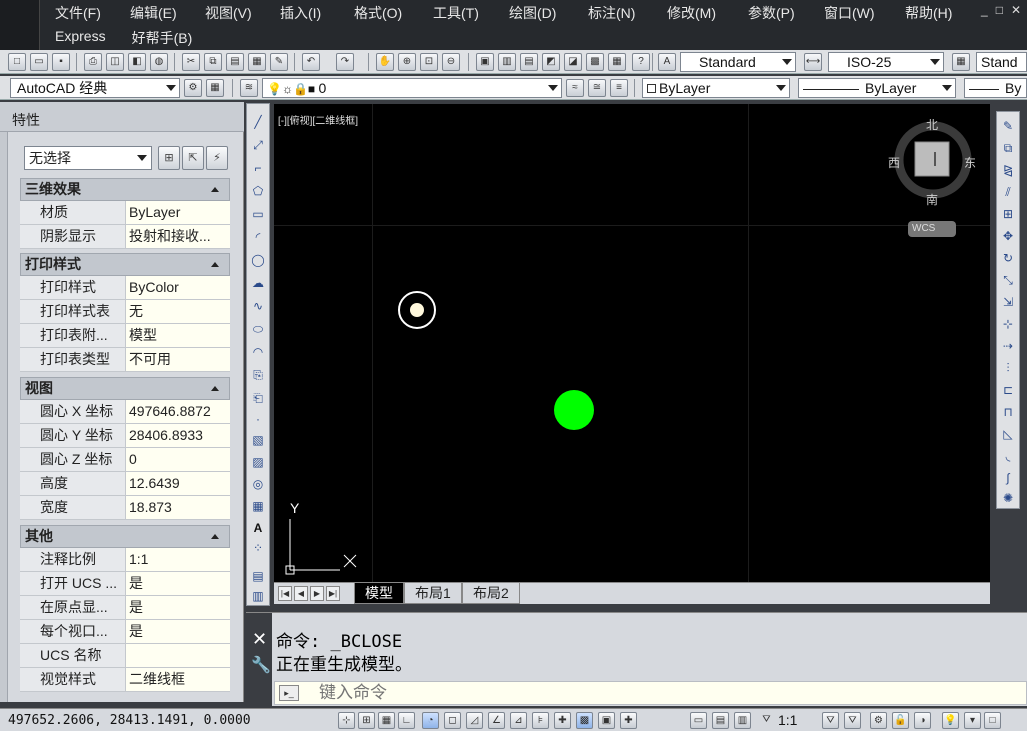 This screenshot has height=731, width=1027. I want to click on polar-tracking-icon: ◔, so click(430, 720).